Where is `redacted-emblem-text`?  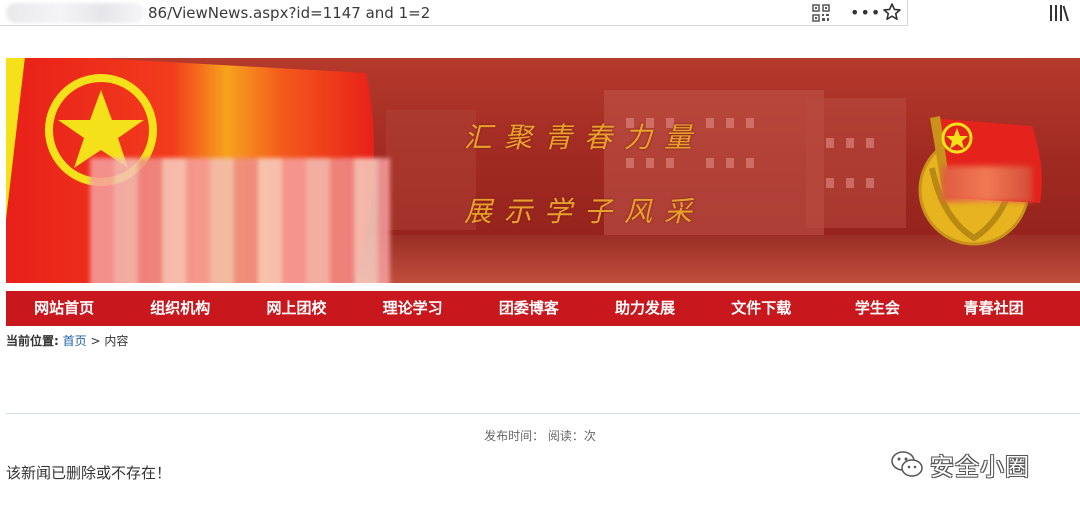 redacted-emblem-text is located at coordinates (987, 184).